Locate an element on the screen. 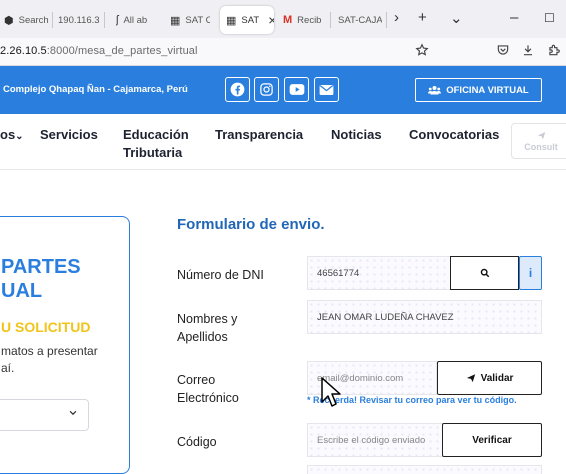 Image resolution: width=566 pixels, height=474 pixels. dni-search-button is located at coordinates (484, 273).